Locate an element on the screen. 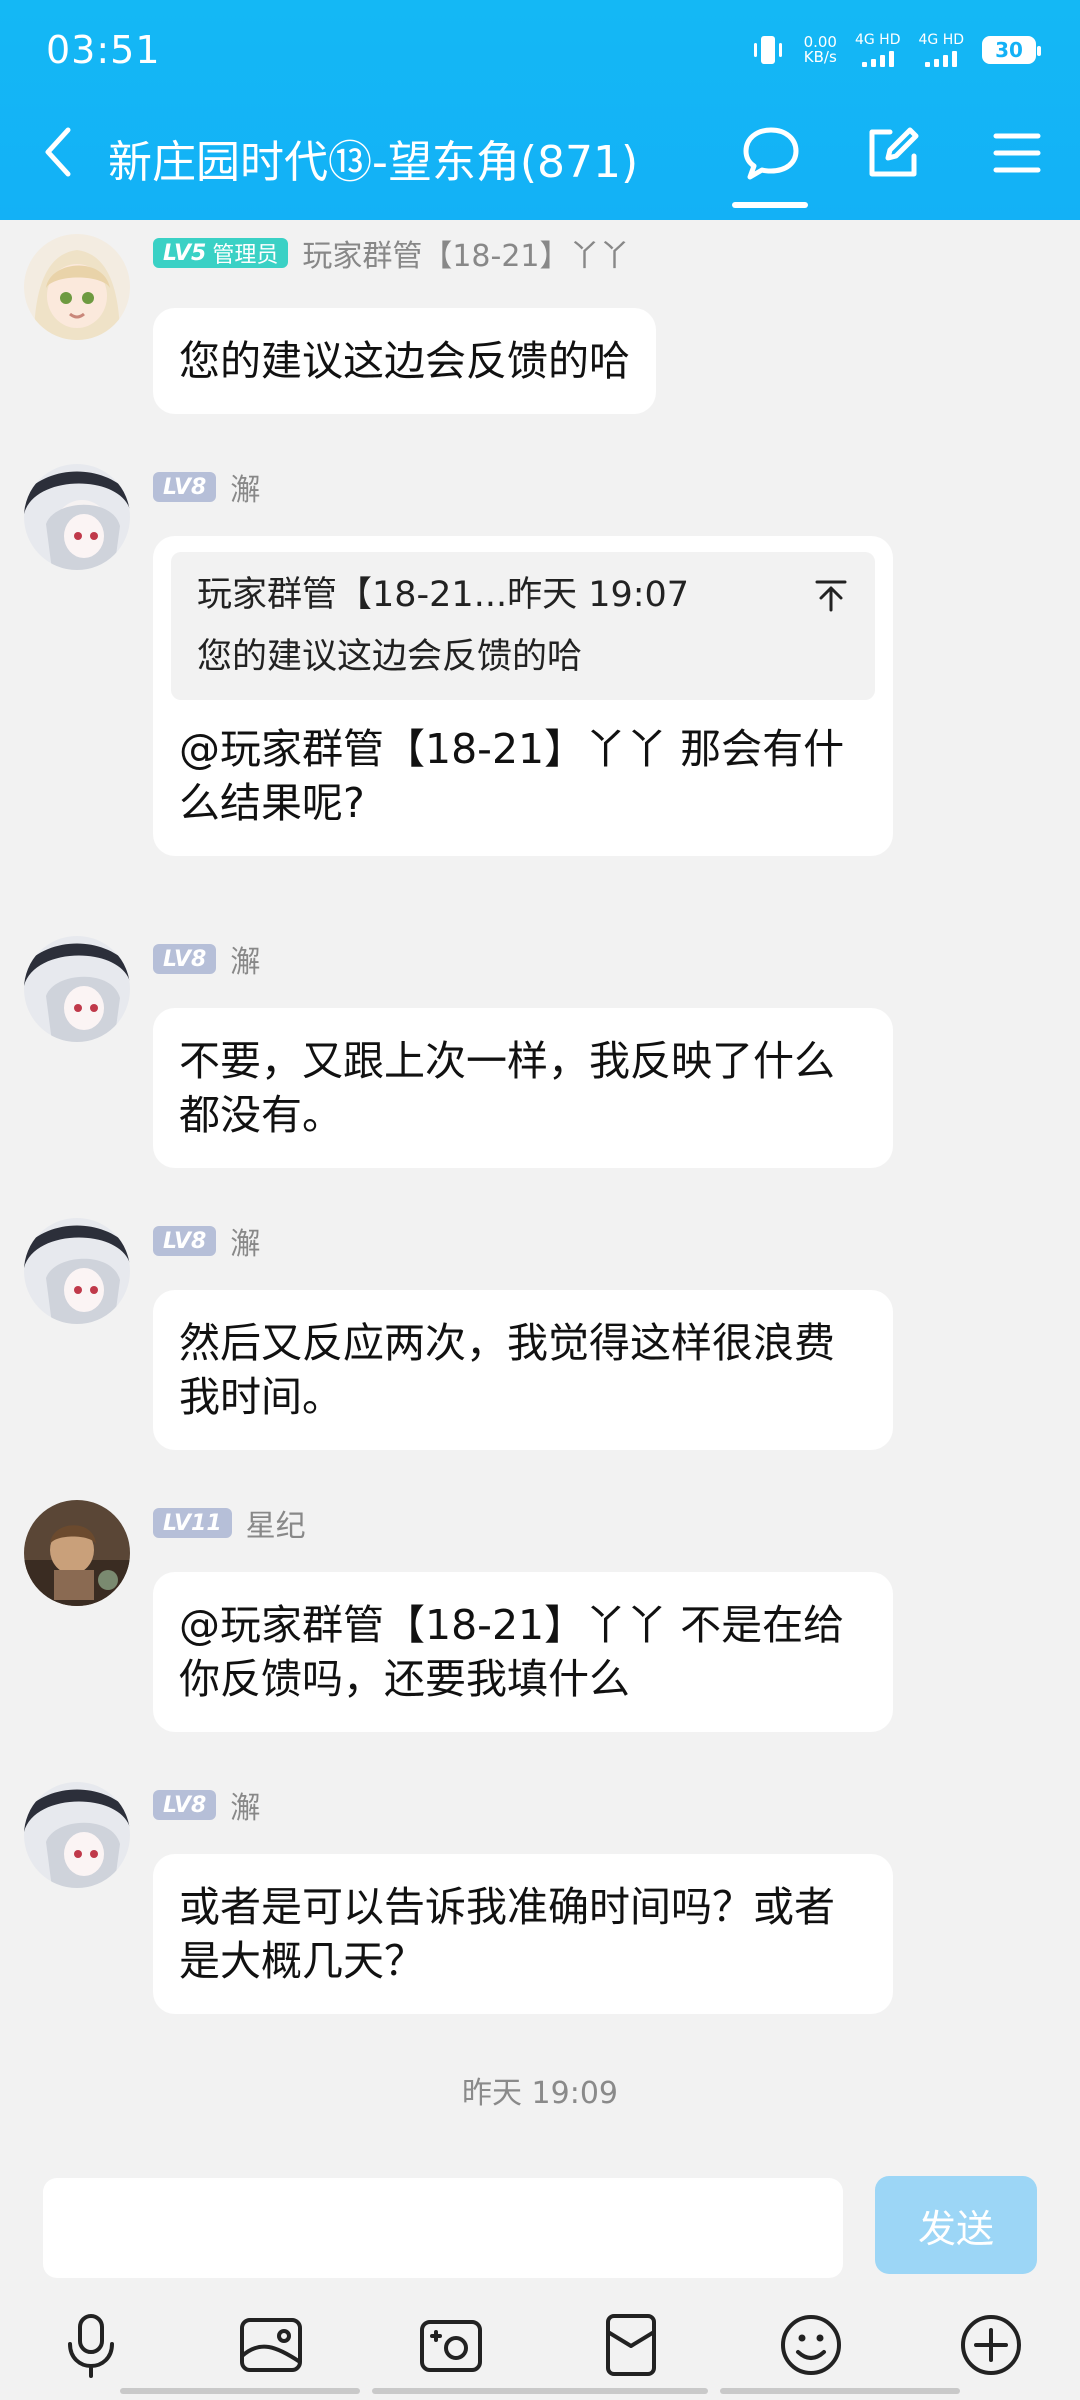  send-button: 发送 is located at coordinates (956, 2225).